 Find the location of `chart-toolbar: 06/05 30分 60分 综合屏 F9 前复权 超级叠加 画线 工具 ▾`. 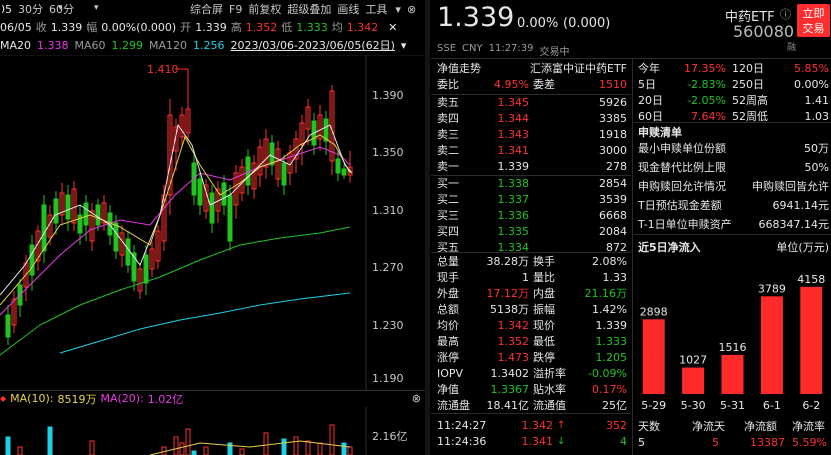

chart-toolbar: 06/05 30分 60分 综合屏 F9 前复权 超级叠加 画线 工具 ▾ is located at coordinates (212, 9).